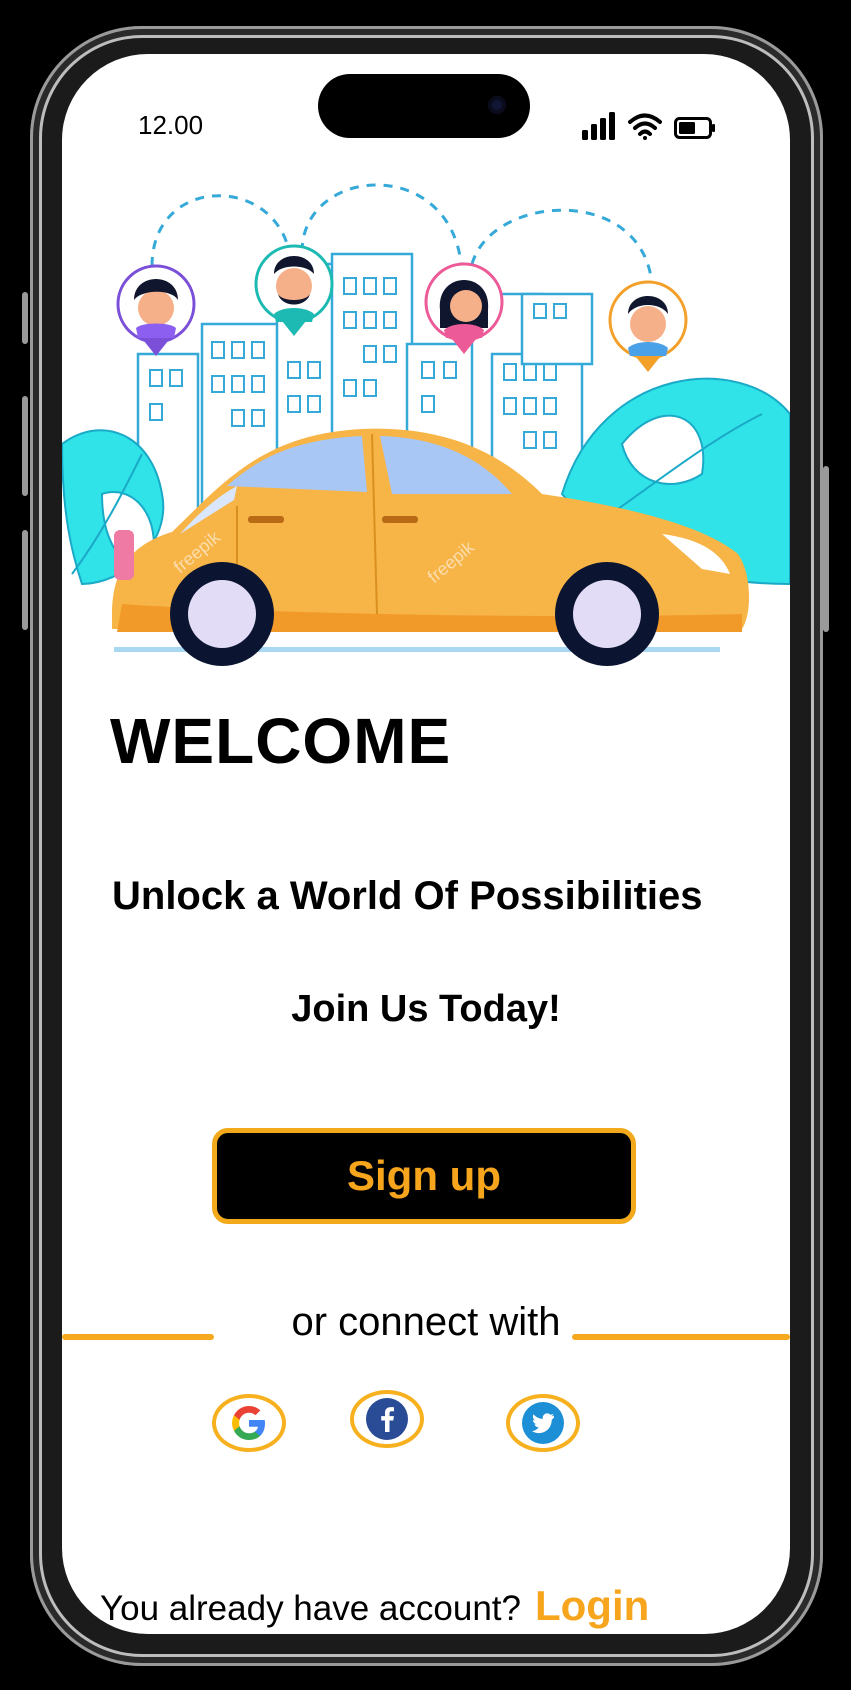 This screenshot has height=1690, width=851. What do you see at coordinates (25, 580) in the screenshot?
I see `volume-down-button` at bounding box center [25, 580].